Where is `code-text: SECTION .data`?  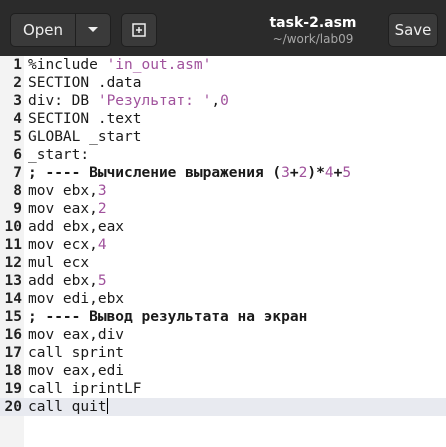 code-text: SECTION .data is located at coordinates (85, 83).